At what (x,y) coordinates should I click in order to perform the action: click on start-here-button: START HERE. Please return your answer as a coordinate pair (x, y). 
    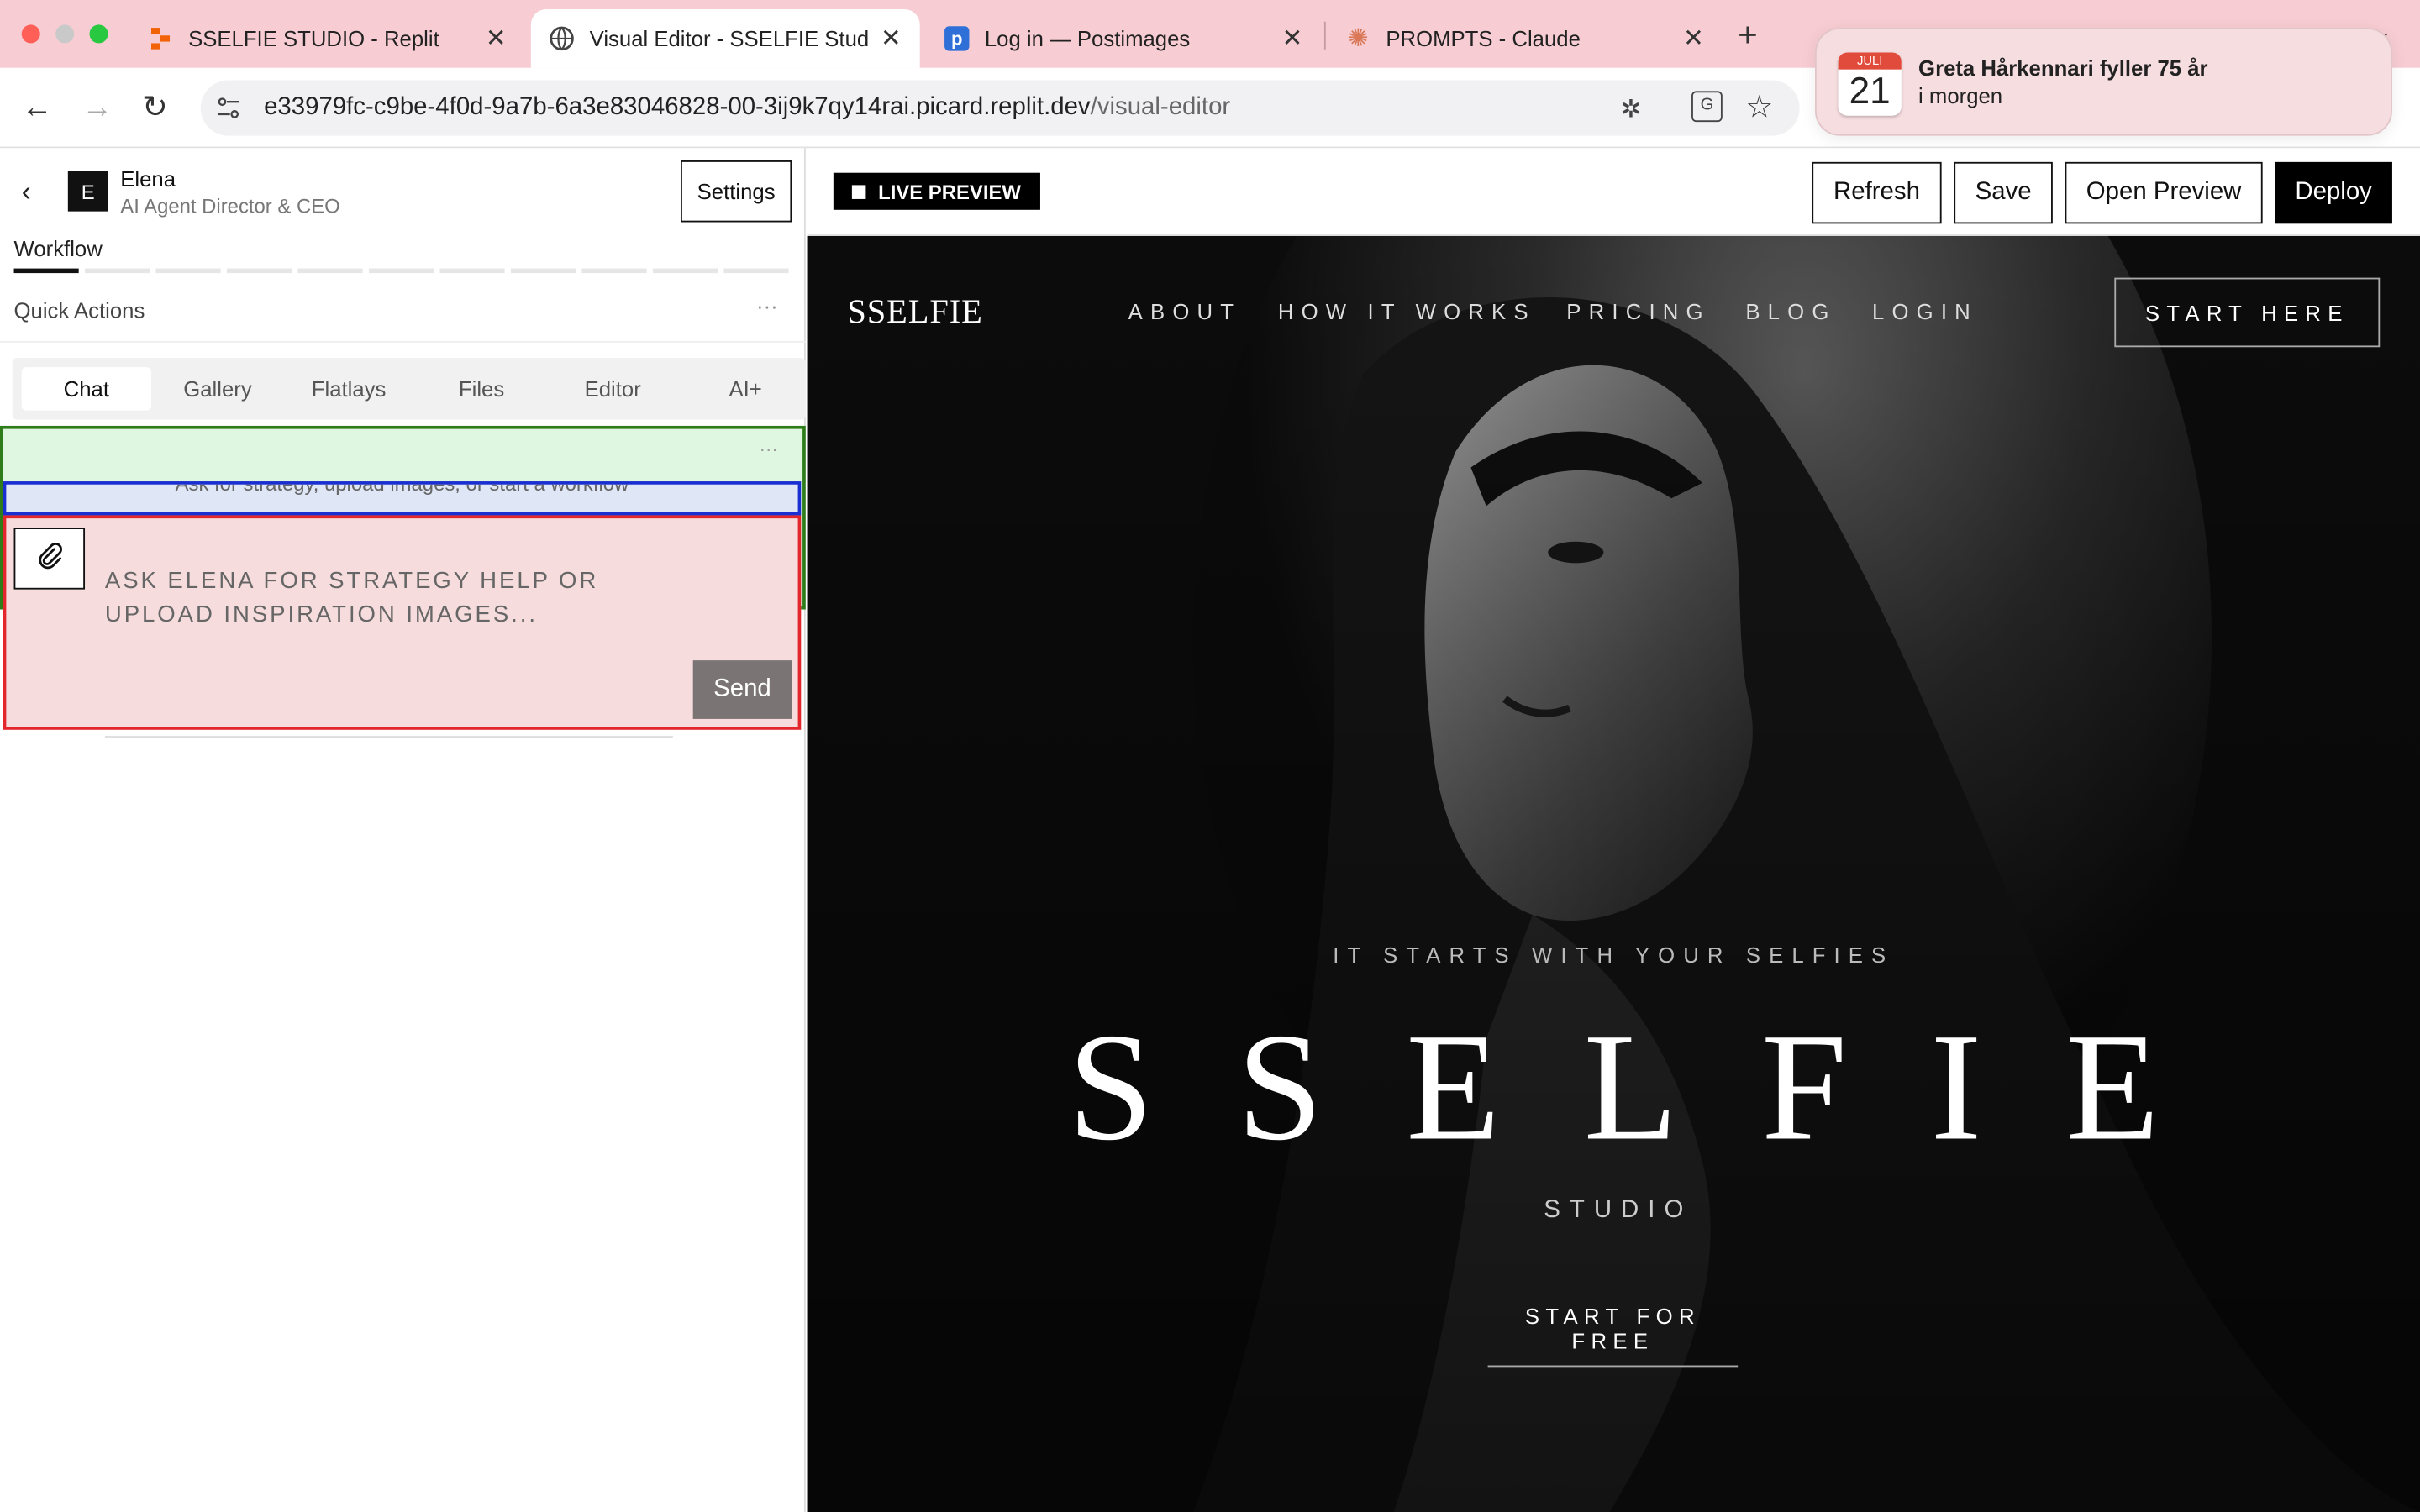
    Looking at the image, I should click on (2247, 312).